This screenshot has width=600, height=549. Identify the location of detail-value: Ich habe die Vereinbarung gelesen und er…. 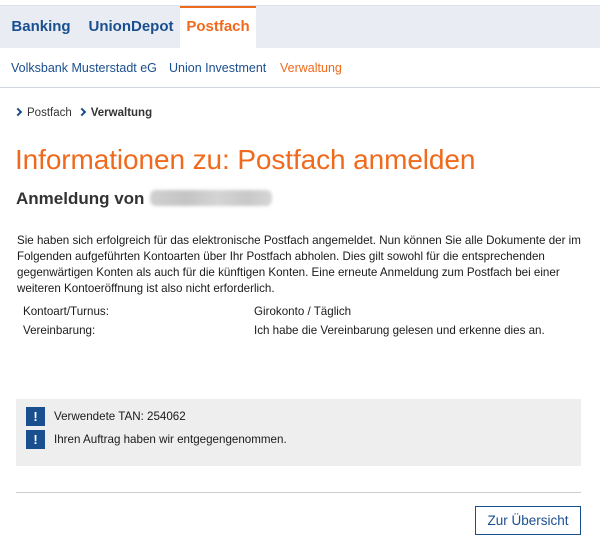
(399, 330).